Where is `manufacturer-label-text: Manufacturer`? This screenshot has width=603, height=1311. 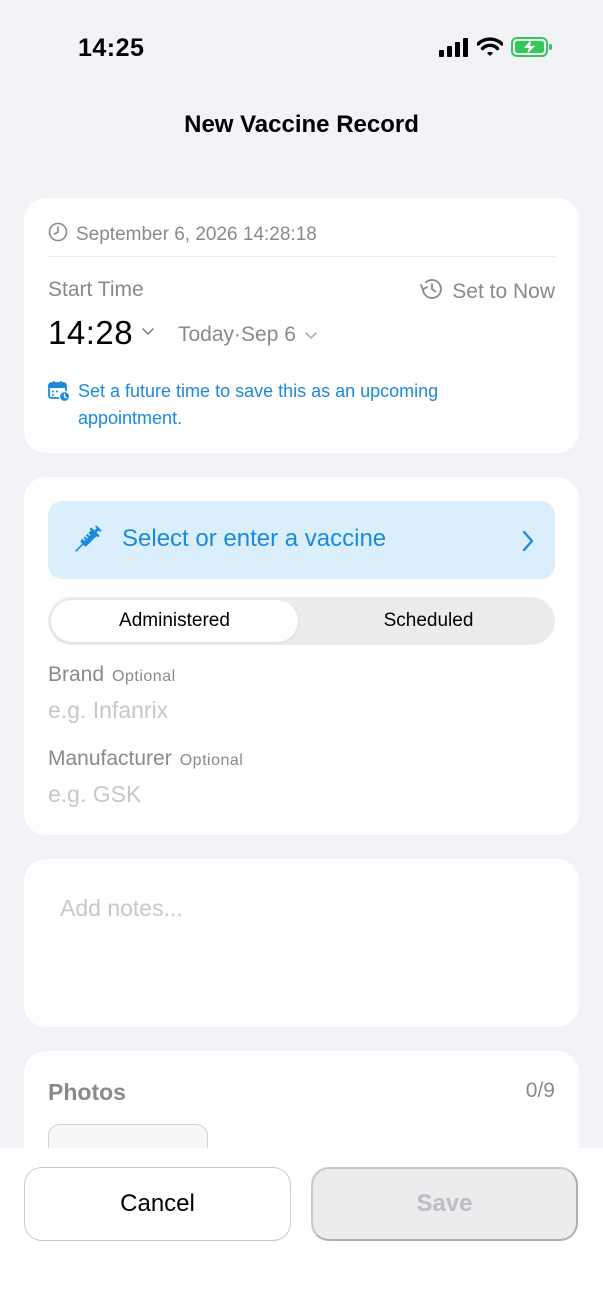
manufacturer-label-text: Manufacturer is located at coordinates (110, 758).